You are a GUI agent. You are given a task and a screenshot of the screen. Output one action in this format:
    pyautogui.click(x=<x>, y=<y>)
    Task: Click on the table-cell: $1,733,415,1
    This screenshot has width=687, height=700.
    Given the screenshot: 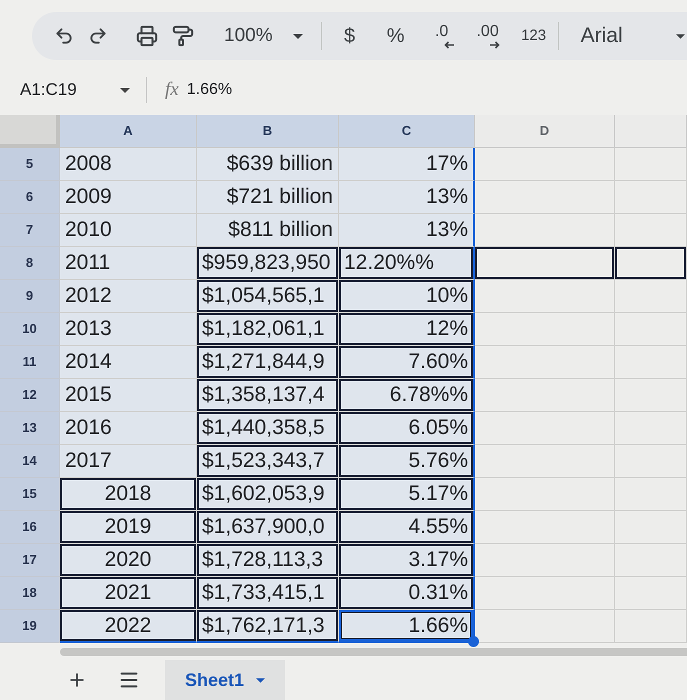 What is the action you would take?
    pyautogui.click(x=268, y=593)
    